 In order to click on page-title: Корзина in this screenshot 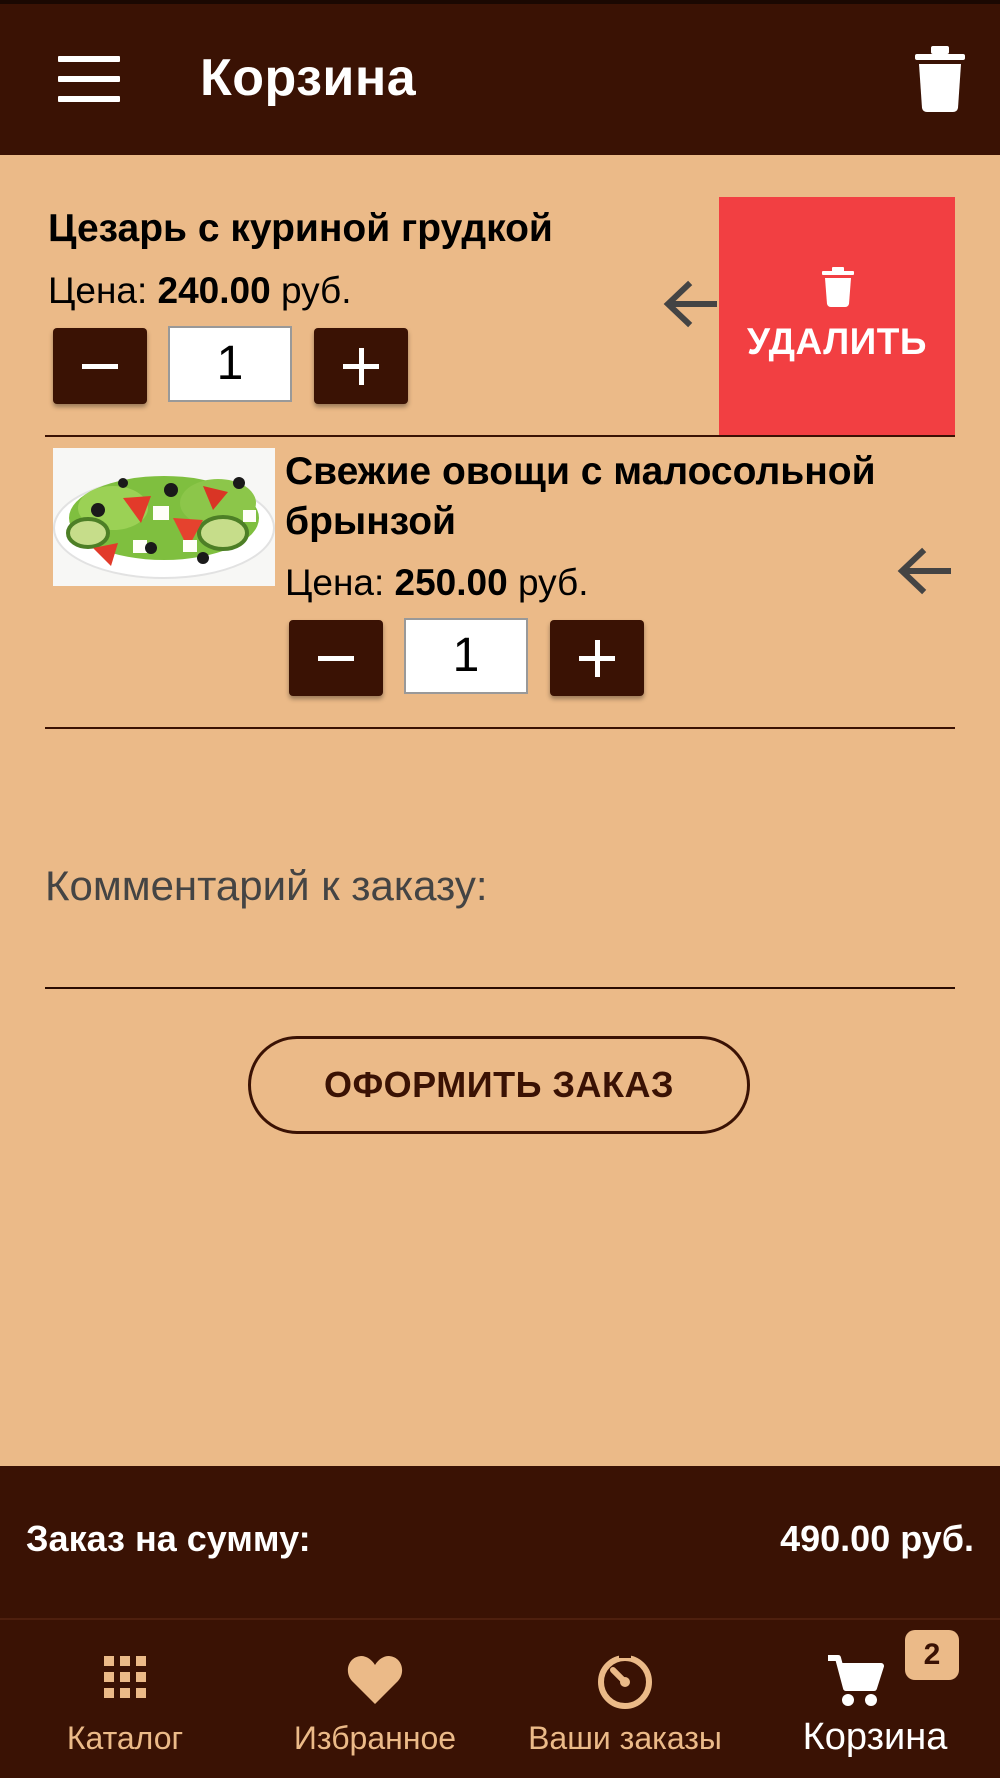, I will do `click(308, 78)`.